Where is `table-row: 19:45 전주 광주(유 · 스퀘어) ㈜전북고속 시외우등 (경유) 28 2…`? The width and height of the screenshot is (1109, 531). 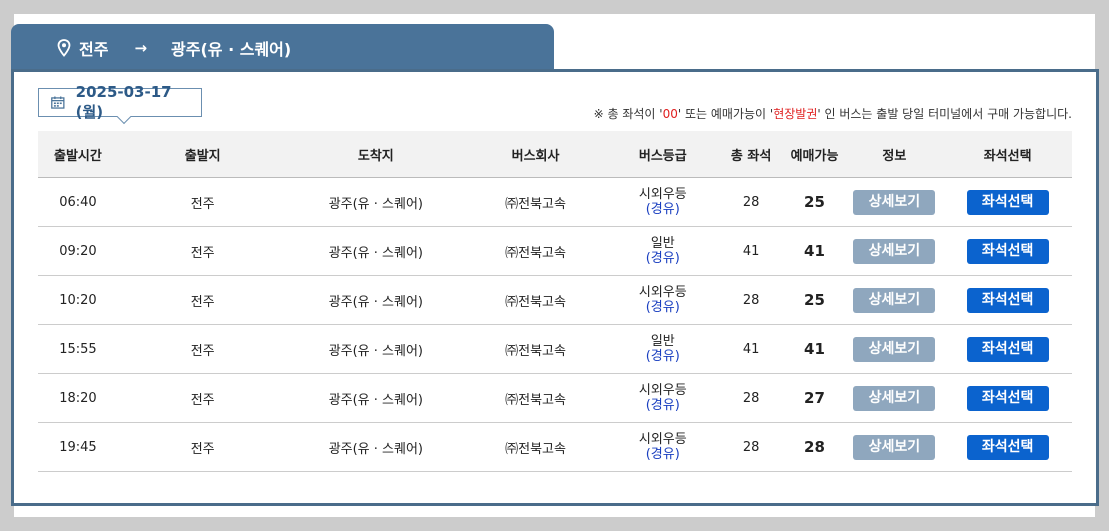
table-row: 19:45 전주 광주(유 · 스퀘어) ㈜전북고속 시외우등 (경유) 28 2… is located at coordinates (555, 447).